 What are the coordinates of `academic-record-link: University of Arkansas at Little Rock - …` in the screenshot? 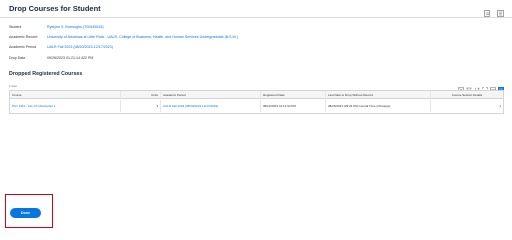 It's located at (142, 37).